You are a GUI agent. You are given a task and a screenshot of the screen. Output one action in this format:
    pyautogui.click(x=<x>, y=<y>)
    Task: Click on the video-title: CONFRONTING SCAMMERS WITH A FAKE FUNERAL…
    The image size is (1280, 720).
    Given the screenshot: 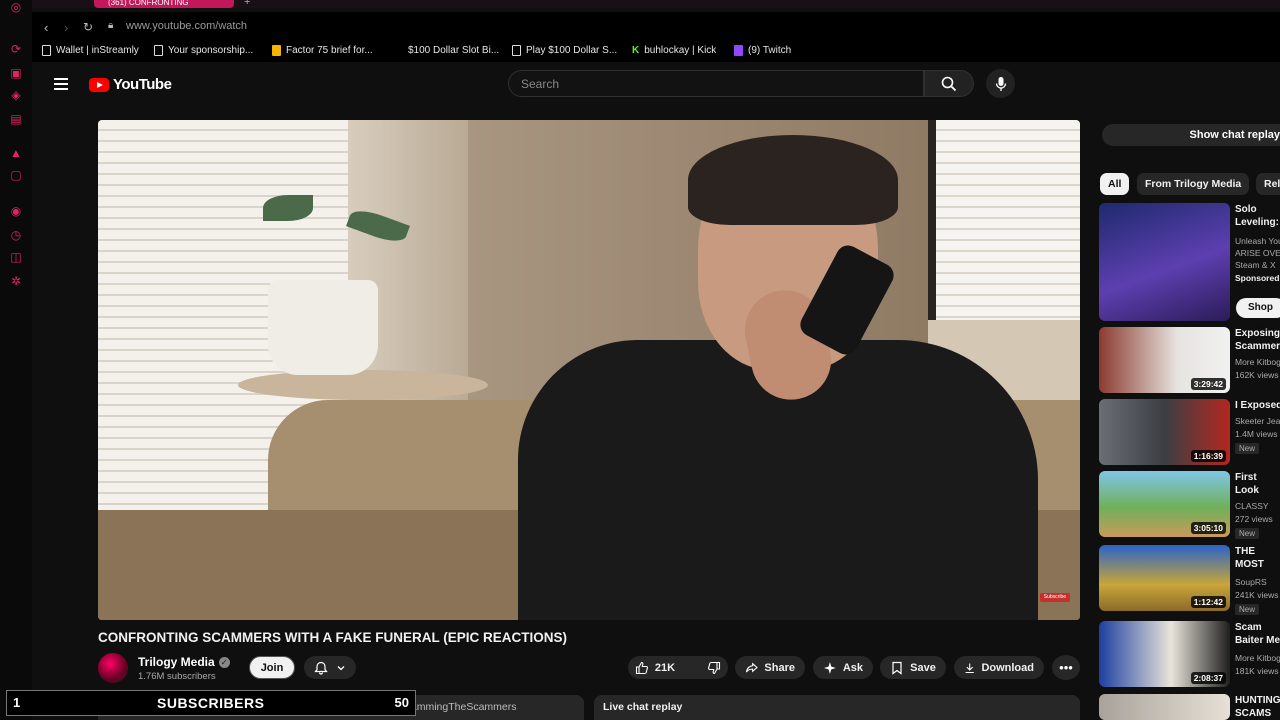 What is the action you would take?
    pyautogui.click(x=332, y=637)
    